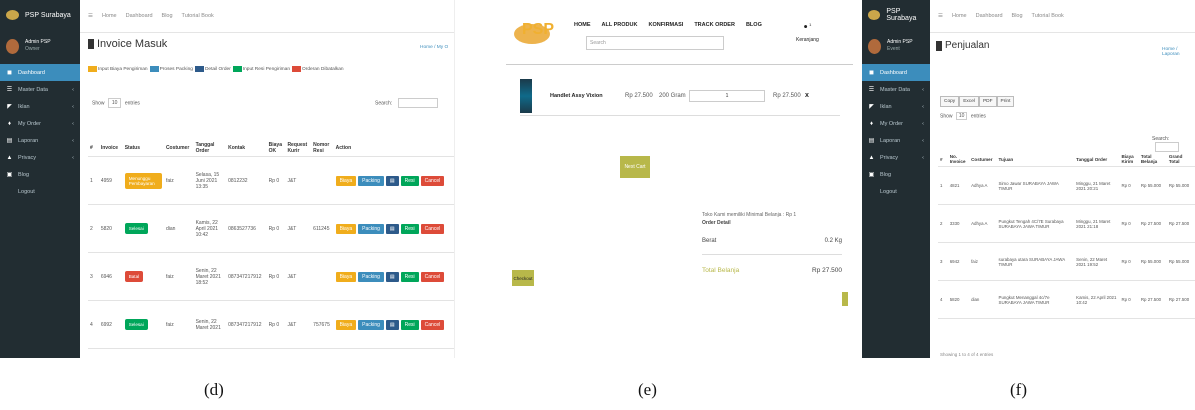 Image resolution: width=1195 pixels, height=410 pixels. Describe the element at coordinates (655, 43) in the screenshot. I see `shop-search-input: Search` at that location.